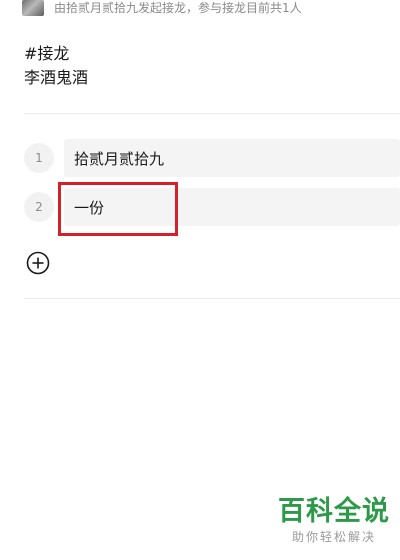 The width and height of the screenshot is (400, 560). Describe the element at coordinates (178, 8) in the screenshot. I see `initiator-info: 由拾贰月贰拾九发起接龙，参与接龙目前共1人` at that location.